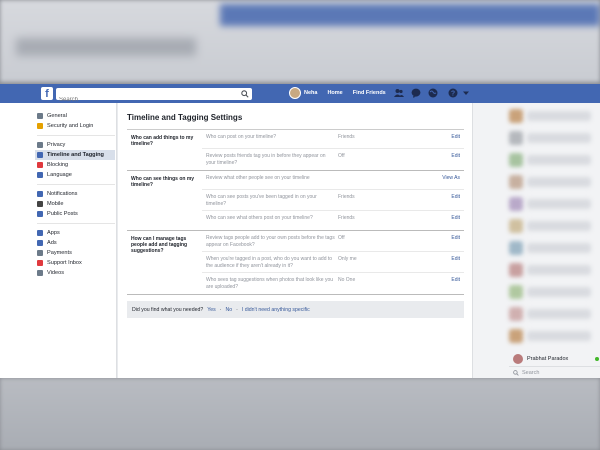  Describe the element at coordinates (334, 93) in the screenshot. I see `nav-home: Home` at that location.